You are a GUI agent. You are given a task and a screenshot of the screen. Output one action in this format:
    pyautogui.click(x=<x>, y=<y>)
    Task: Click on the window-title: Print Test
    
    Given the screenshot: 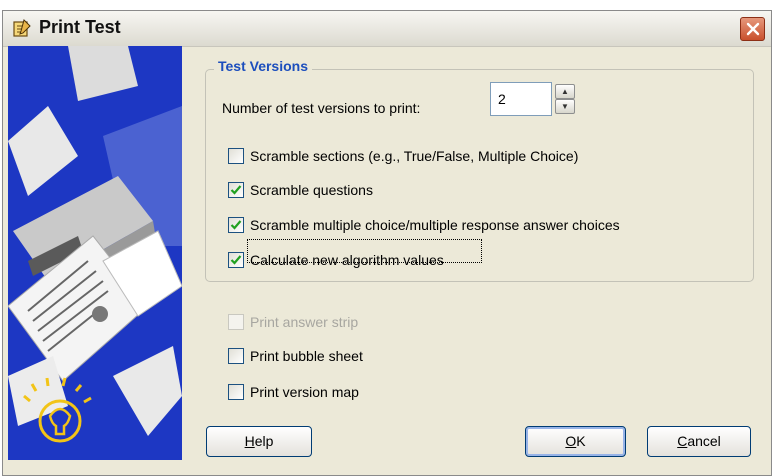 What is the action you would take?
    pyautogui.click(x=80, y=27)
    